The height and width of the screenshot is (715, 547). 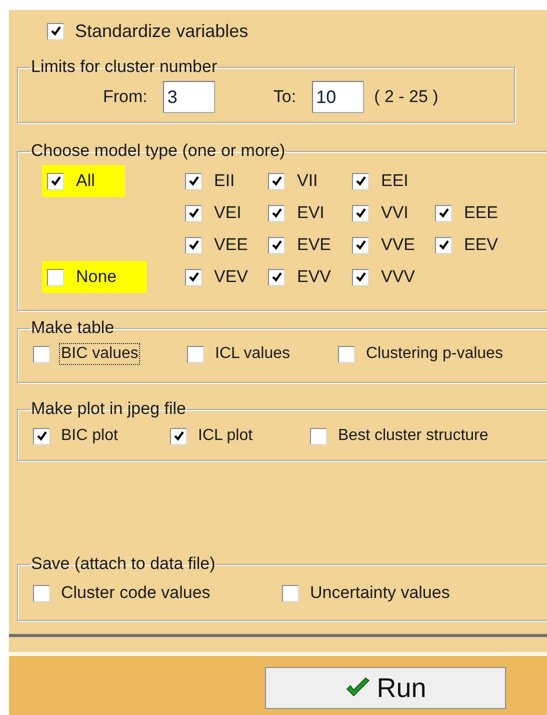 I want to click on checkmark-icon, so click(x=357, y=688).